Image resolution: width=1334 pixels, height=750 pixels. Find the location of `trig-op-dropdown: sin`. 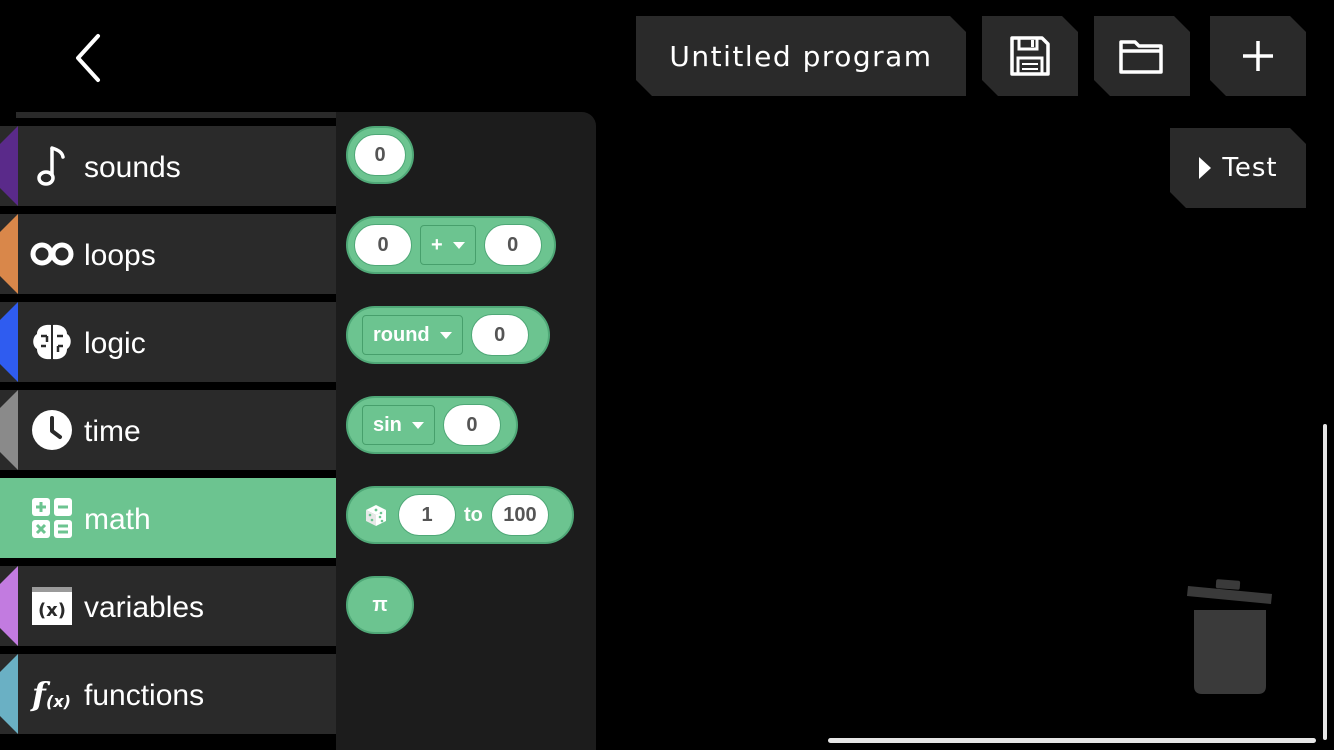

trig-op-dropdown: sin is located at coordinates (398, 425).